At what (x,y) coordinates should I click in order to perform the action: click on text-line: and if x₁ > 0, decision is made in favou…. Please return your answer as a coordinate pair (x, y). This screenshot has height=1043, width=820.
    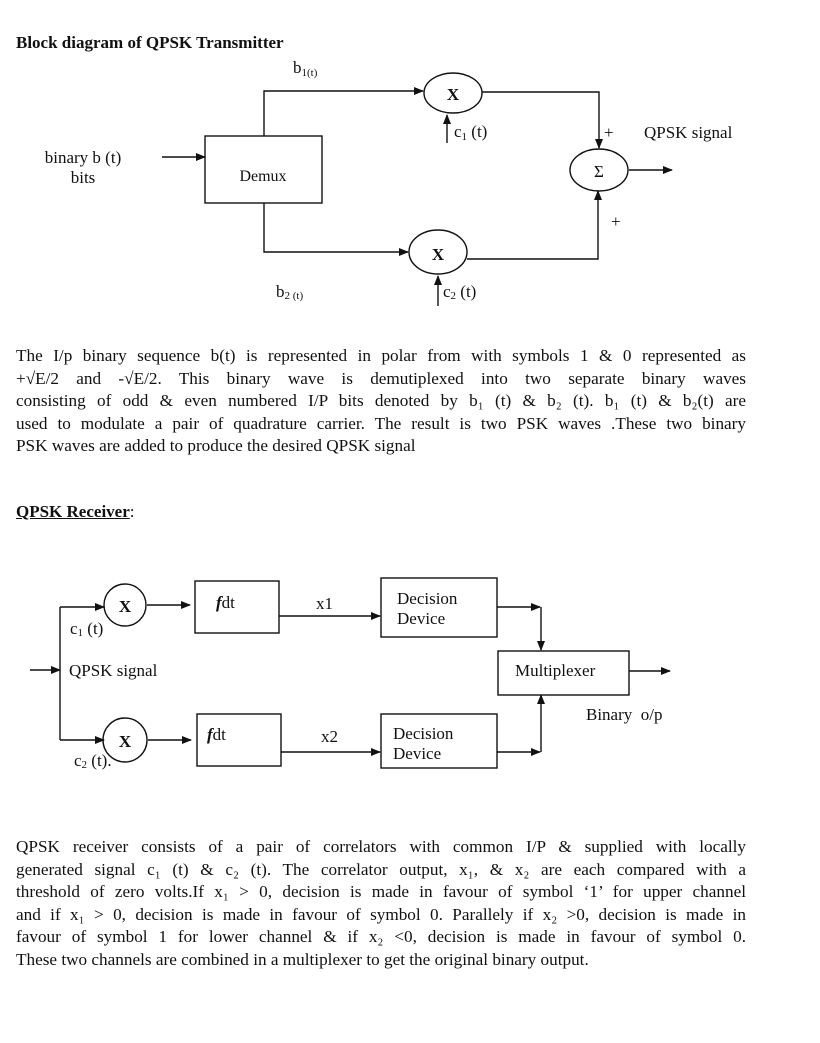
    Looking at the image, I should click on (381, 914).